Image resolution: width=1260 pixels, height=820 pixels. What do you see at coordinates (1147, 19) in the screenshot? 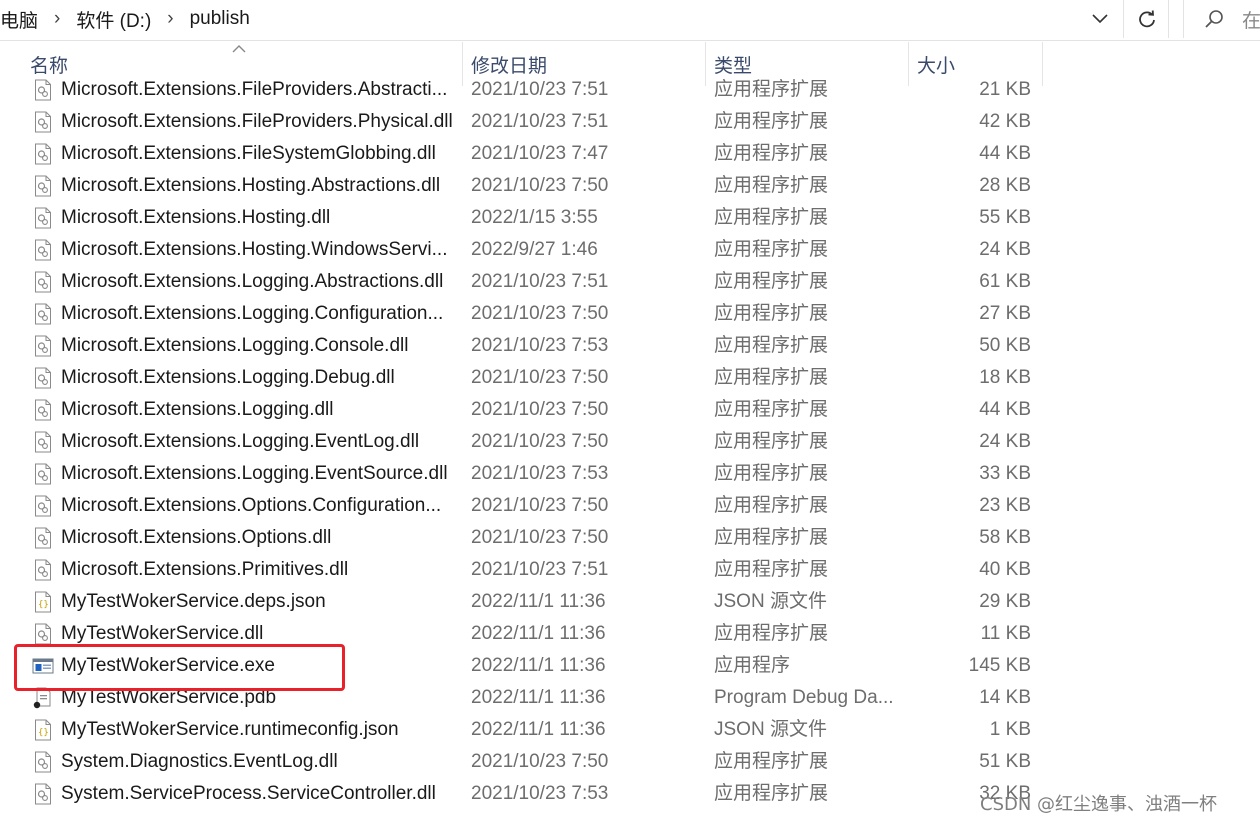
I see `refresh-button` at bounding box center [1147, 19].